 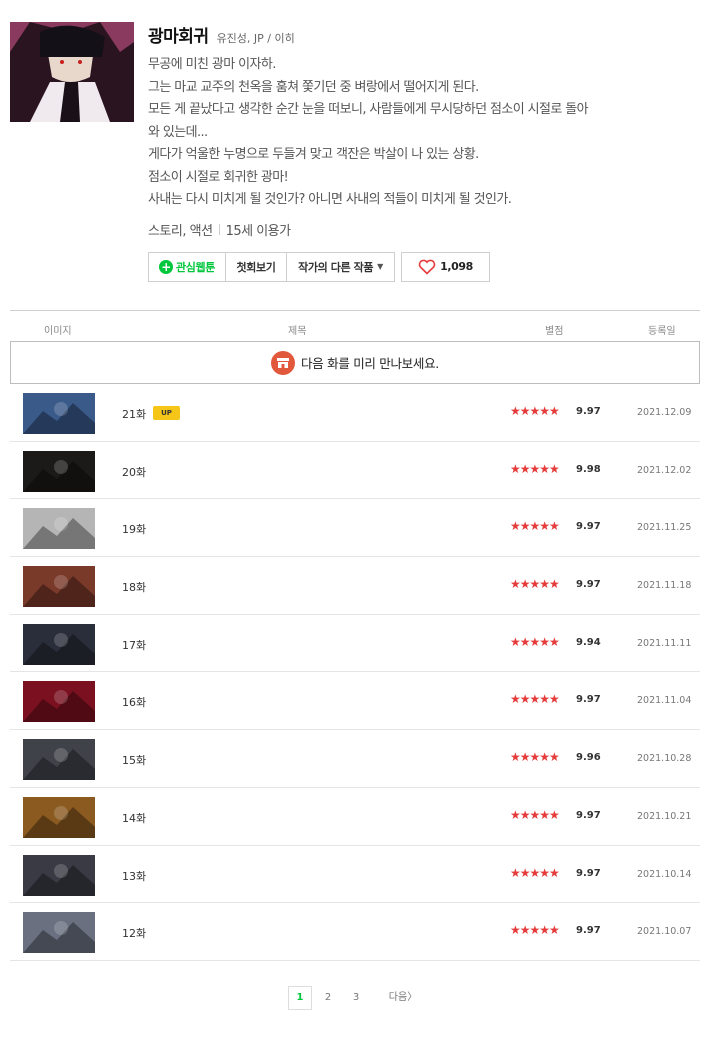 I want to click on episode-row: 15화 ★★★★★ 9.96 2021.10.28, so click(x=355, y=759).